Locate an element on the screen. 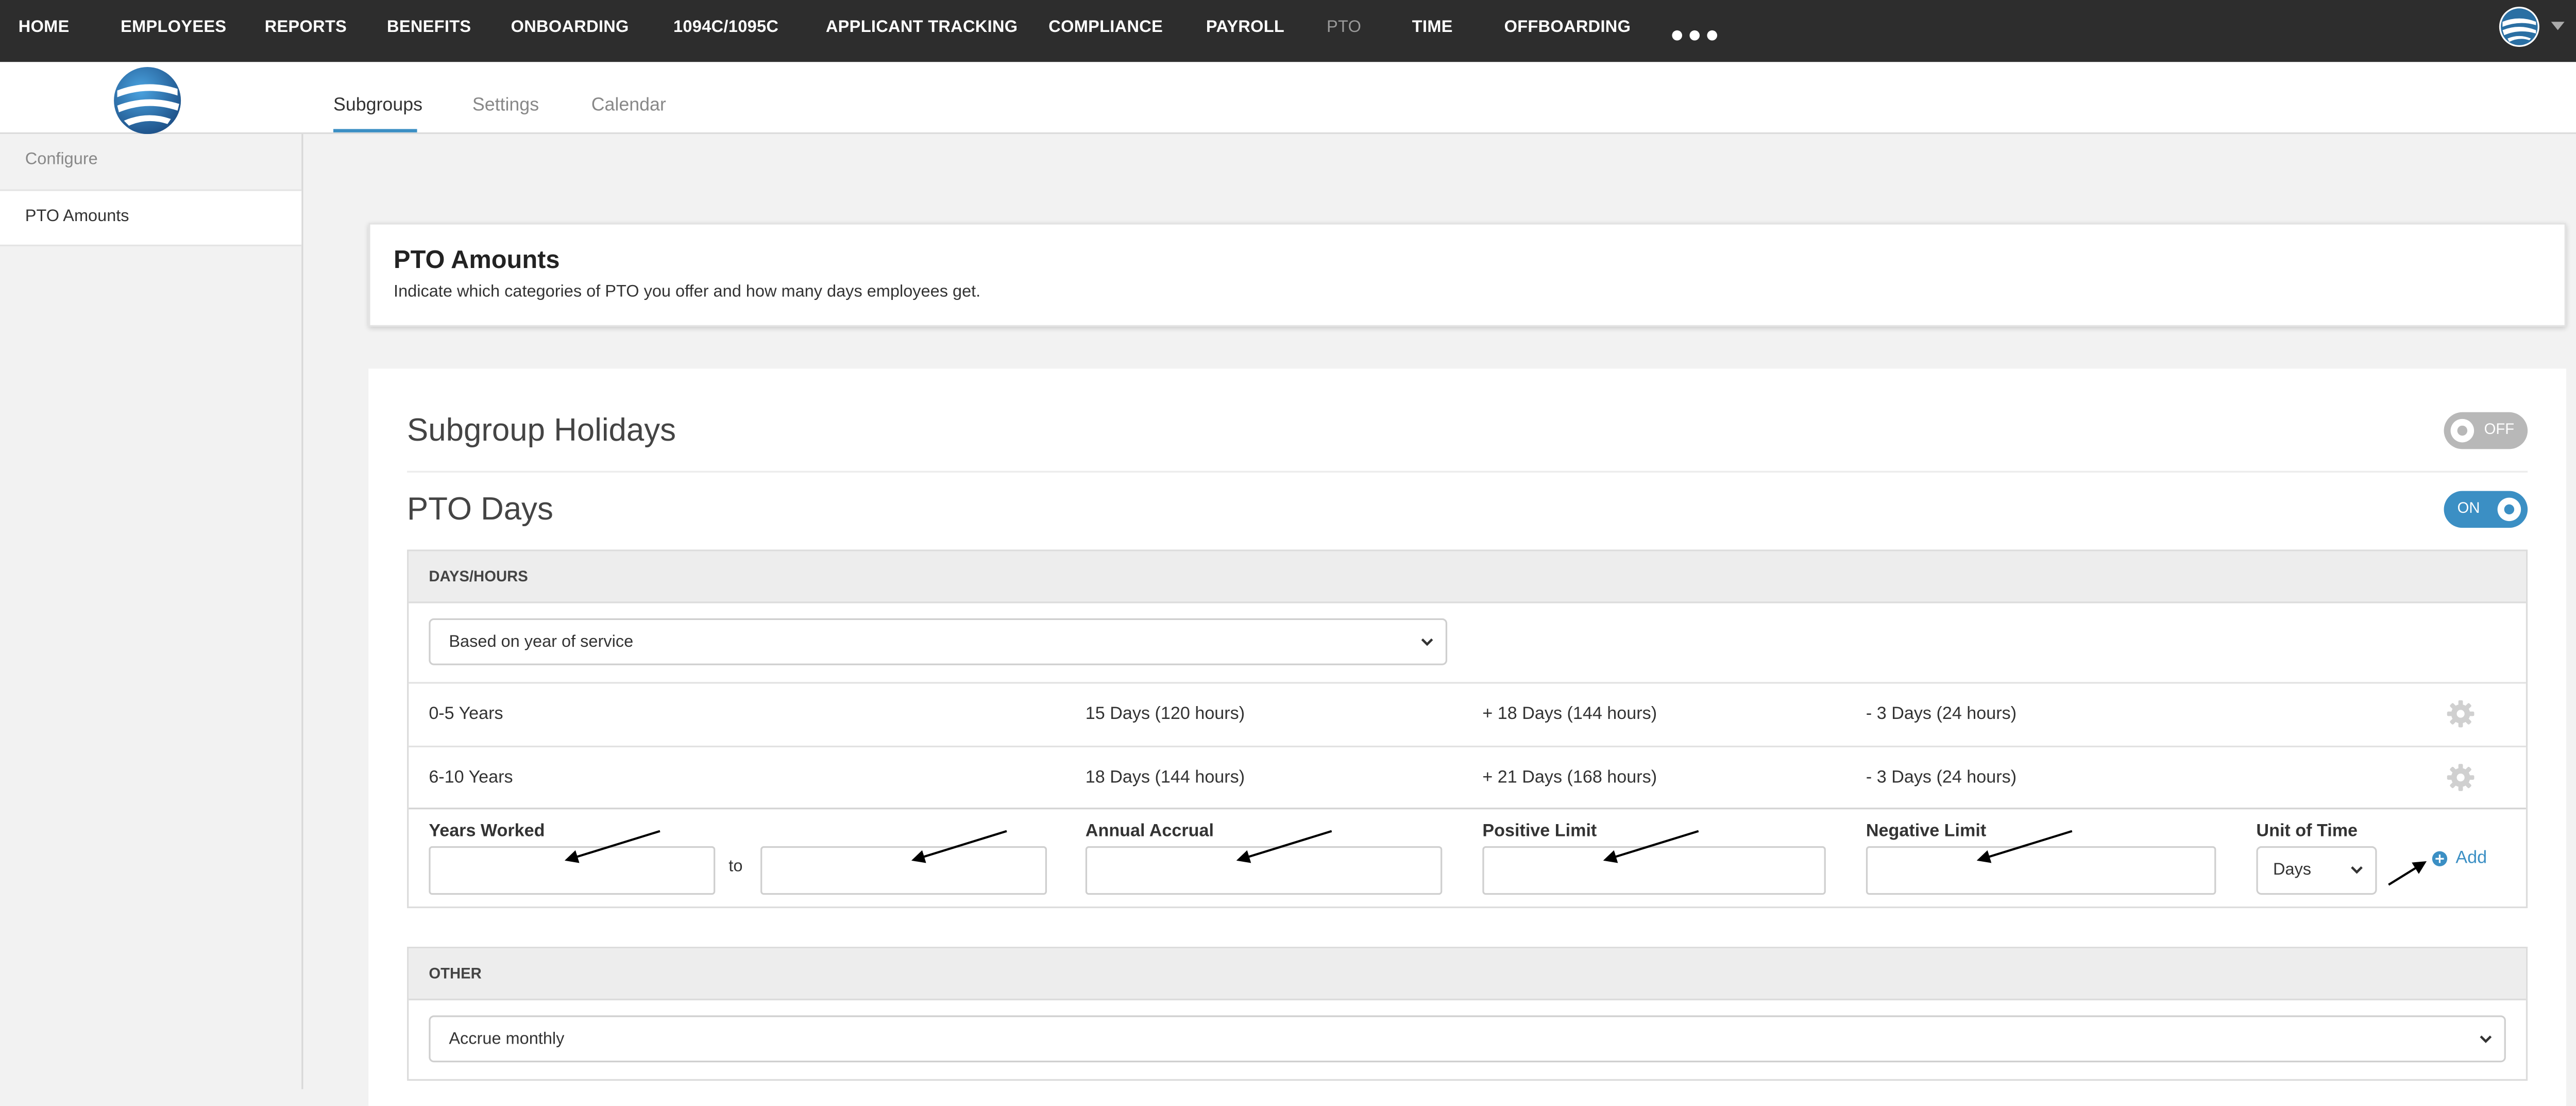 This screenshot has height=1106, width=2576. nav-reports: REPORTS is located at coordinates (306, 27).